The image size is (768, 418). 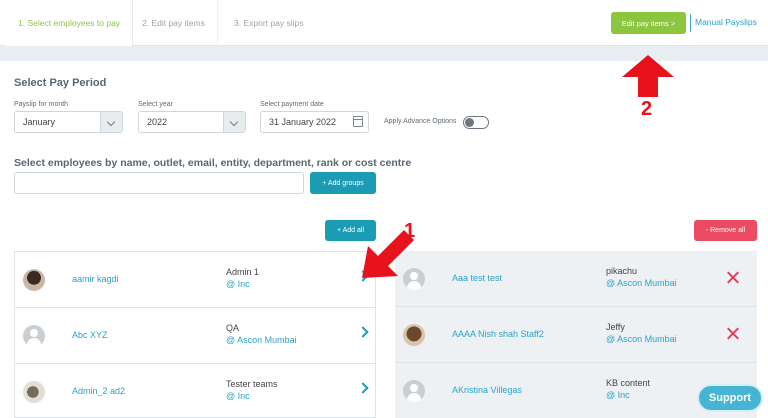 I want to click on edit-pay-items-button: Edit pay items >, so click(x=648, y=23).